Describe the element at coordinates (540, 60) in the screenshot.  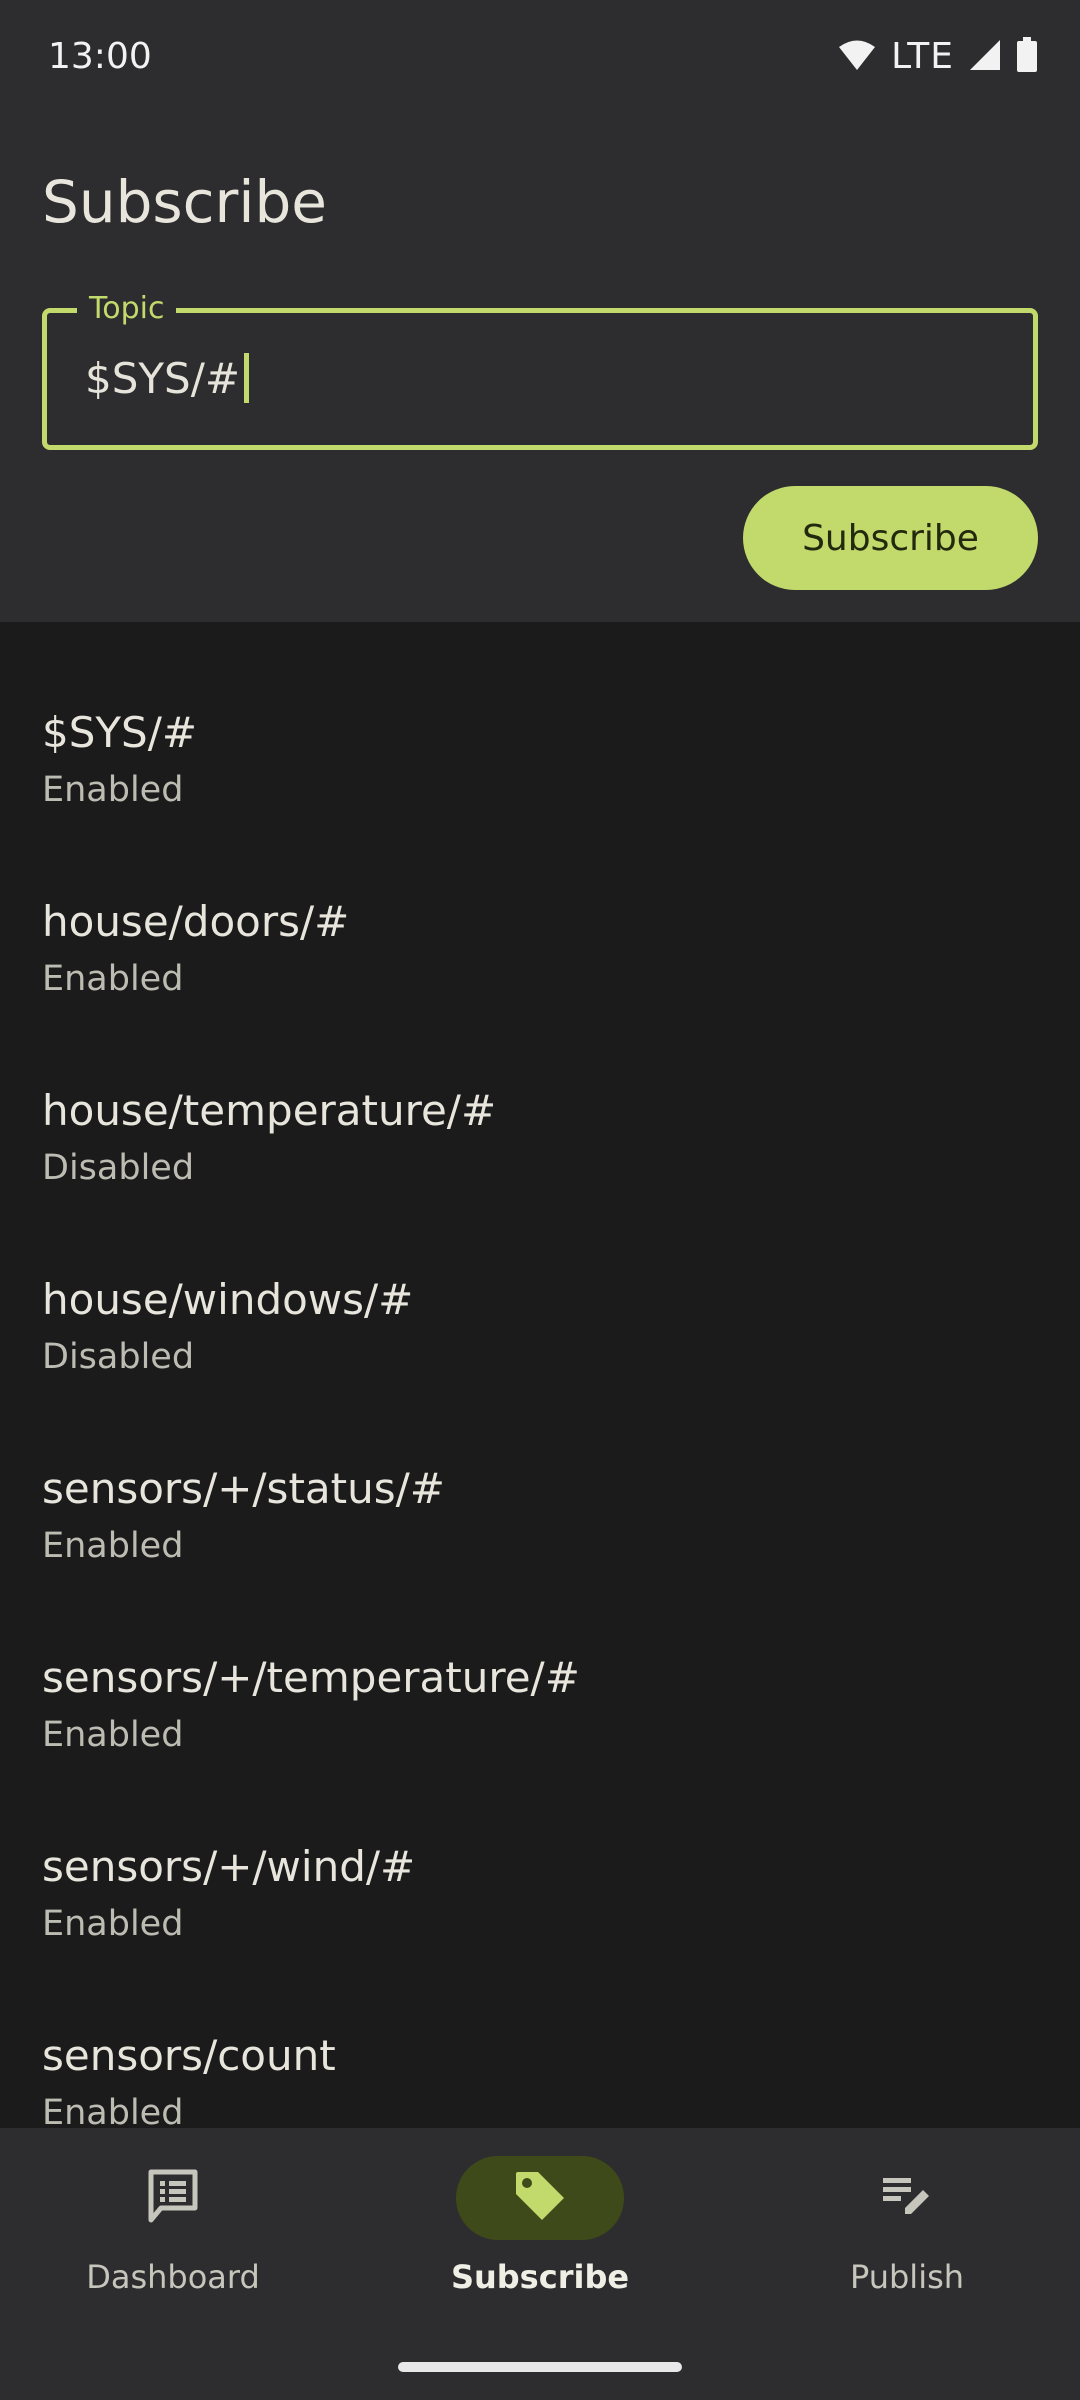
I see `status-bar: 13:00 LTE` at that location.